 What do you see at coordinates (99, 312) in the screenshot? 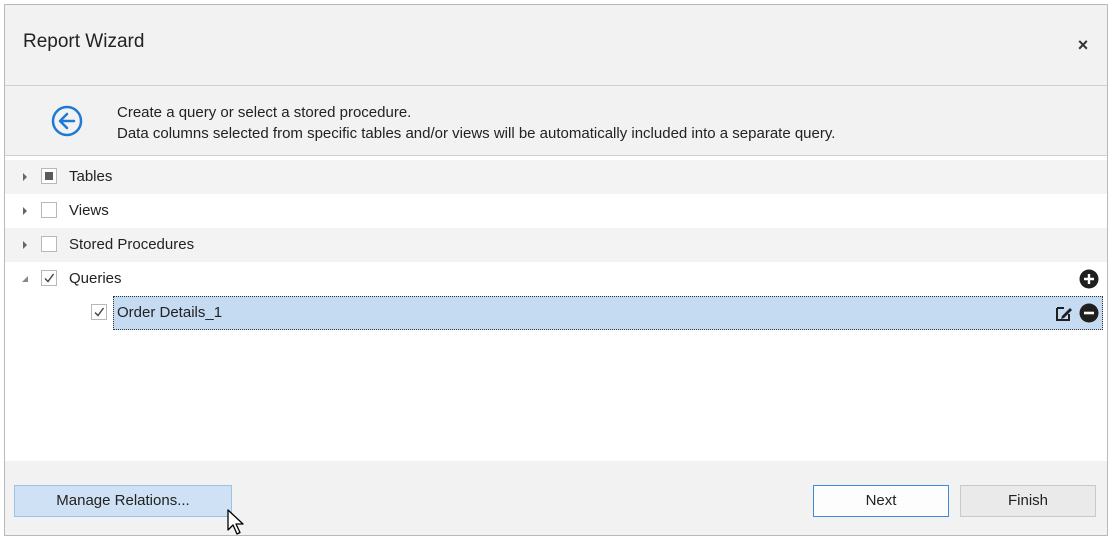
I see `query-item-checkbox` at bounding box center [99, 312].